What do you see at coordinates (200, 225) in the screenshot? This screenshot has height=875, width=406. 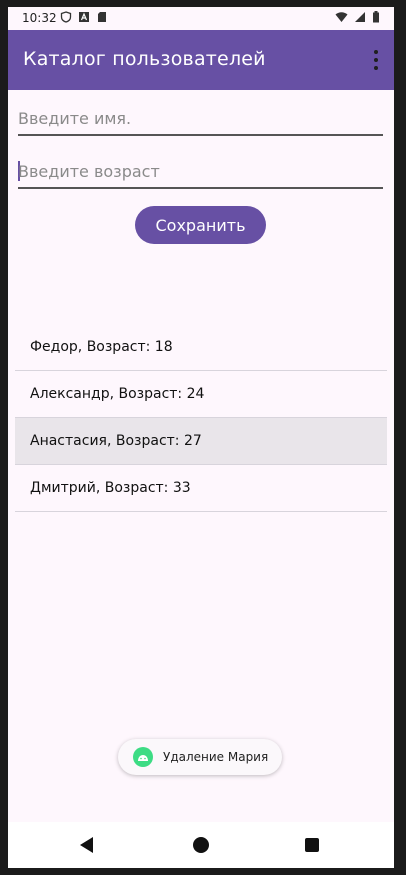 I see `save-button: Сохранить` at bounding box center [200, 225].